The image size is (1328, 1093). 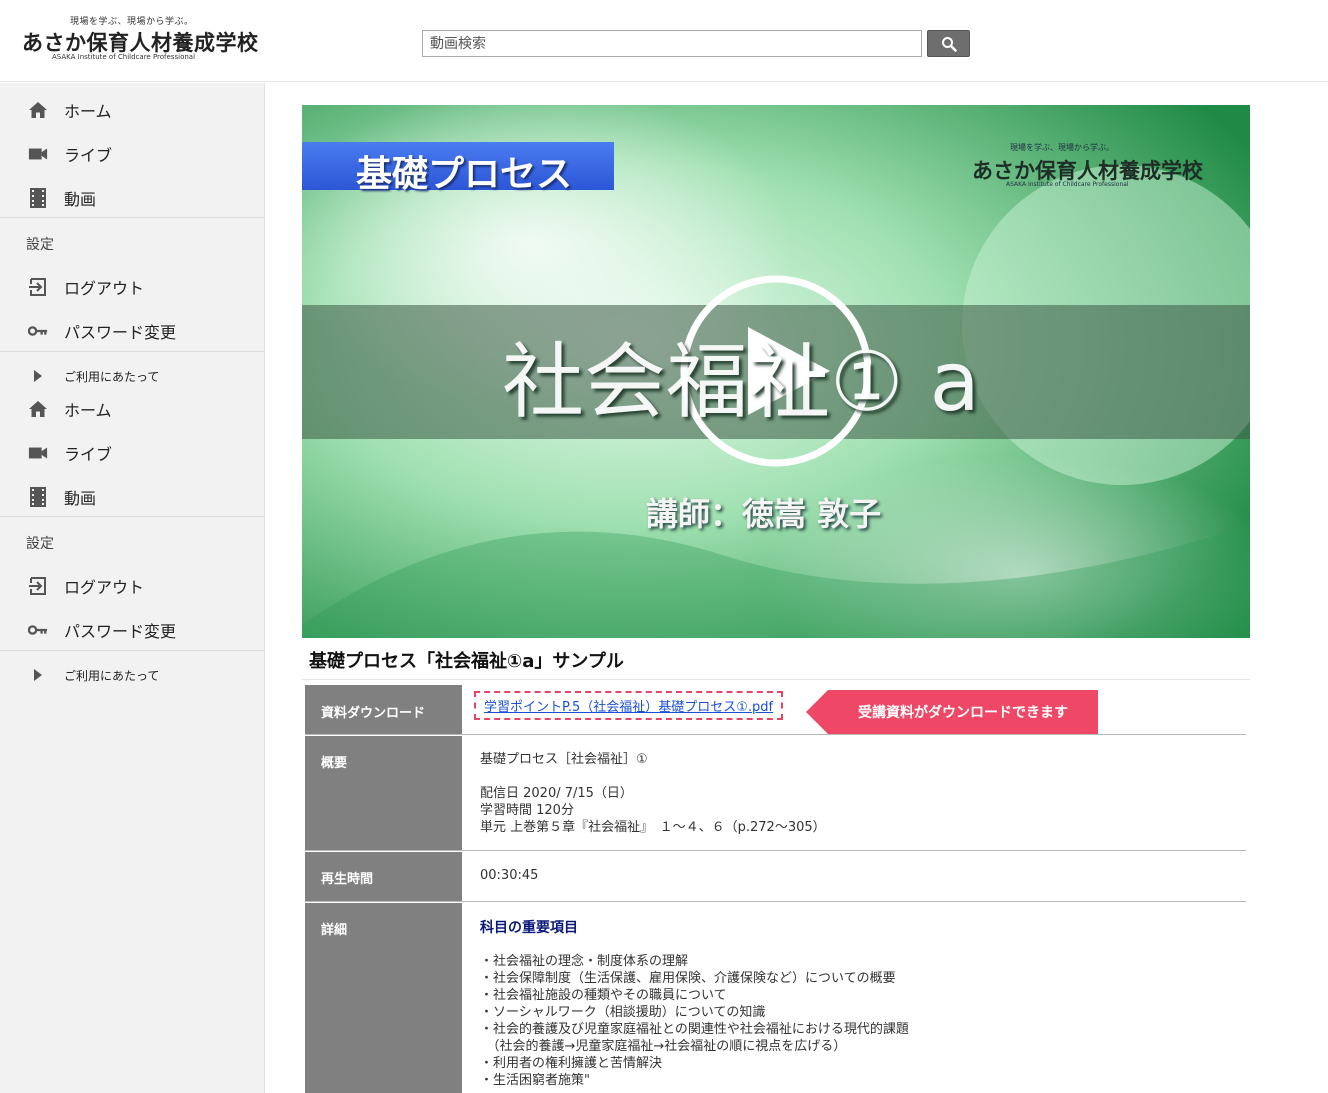 What do you see at coordinates (663, 1046) in the screenshot?
I see `details-item: （社会的養護→児童家庭福祉→社会福祉の順に視点を広げる）` at bounding box center [663, 1046].